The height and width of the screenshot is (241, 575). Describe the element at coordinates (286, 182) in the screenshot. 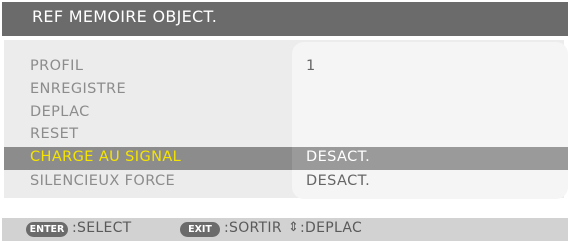

I see `menu-item-silencieux-force: SILENCIEUX FORCE DESACT.` at that location.